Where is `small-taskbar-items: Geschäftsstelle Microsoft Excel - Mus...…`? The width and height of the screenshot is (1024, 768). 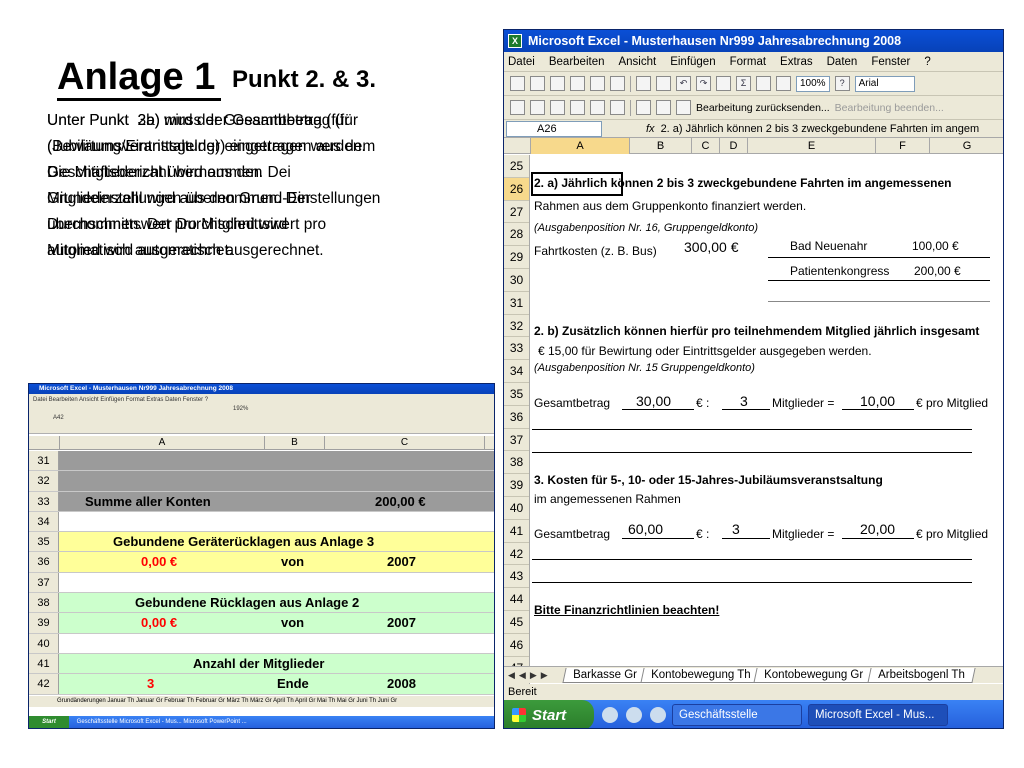 small-taskbar-items: Geschäftsstelle Microsoft Excel - Mus...… is located at coordinates (162, 722).